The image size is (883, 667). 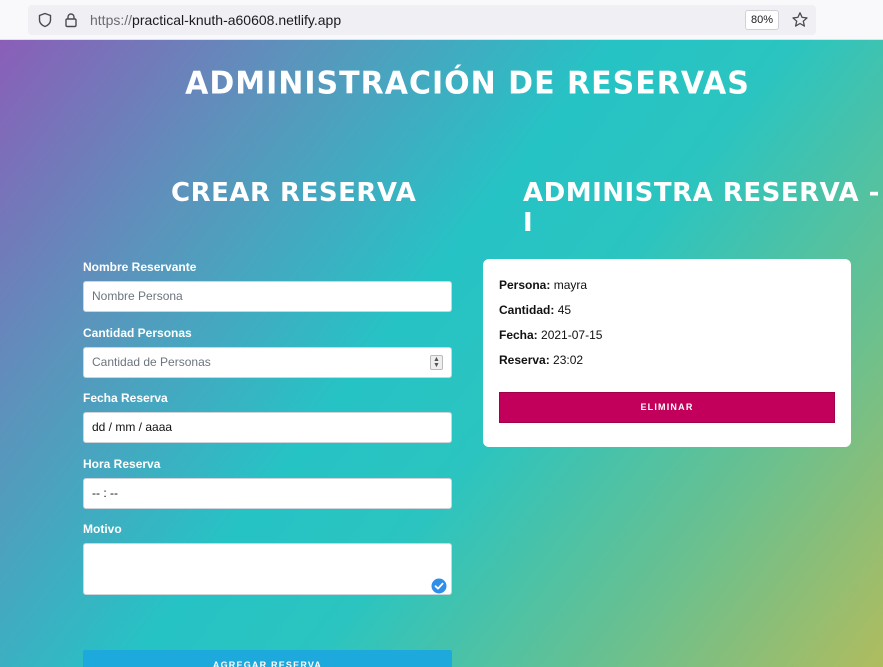 I want to click on checkmark-badge-icon, so click(x=439, y=585).